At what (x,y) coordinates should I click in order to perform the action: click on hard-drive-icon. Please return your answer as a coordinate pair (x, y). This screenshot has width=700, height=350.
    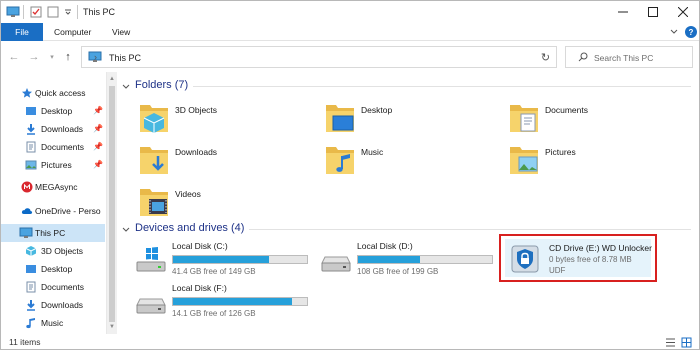
    Looking at the image, I should click on (151, 303).